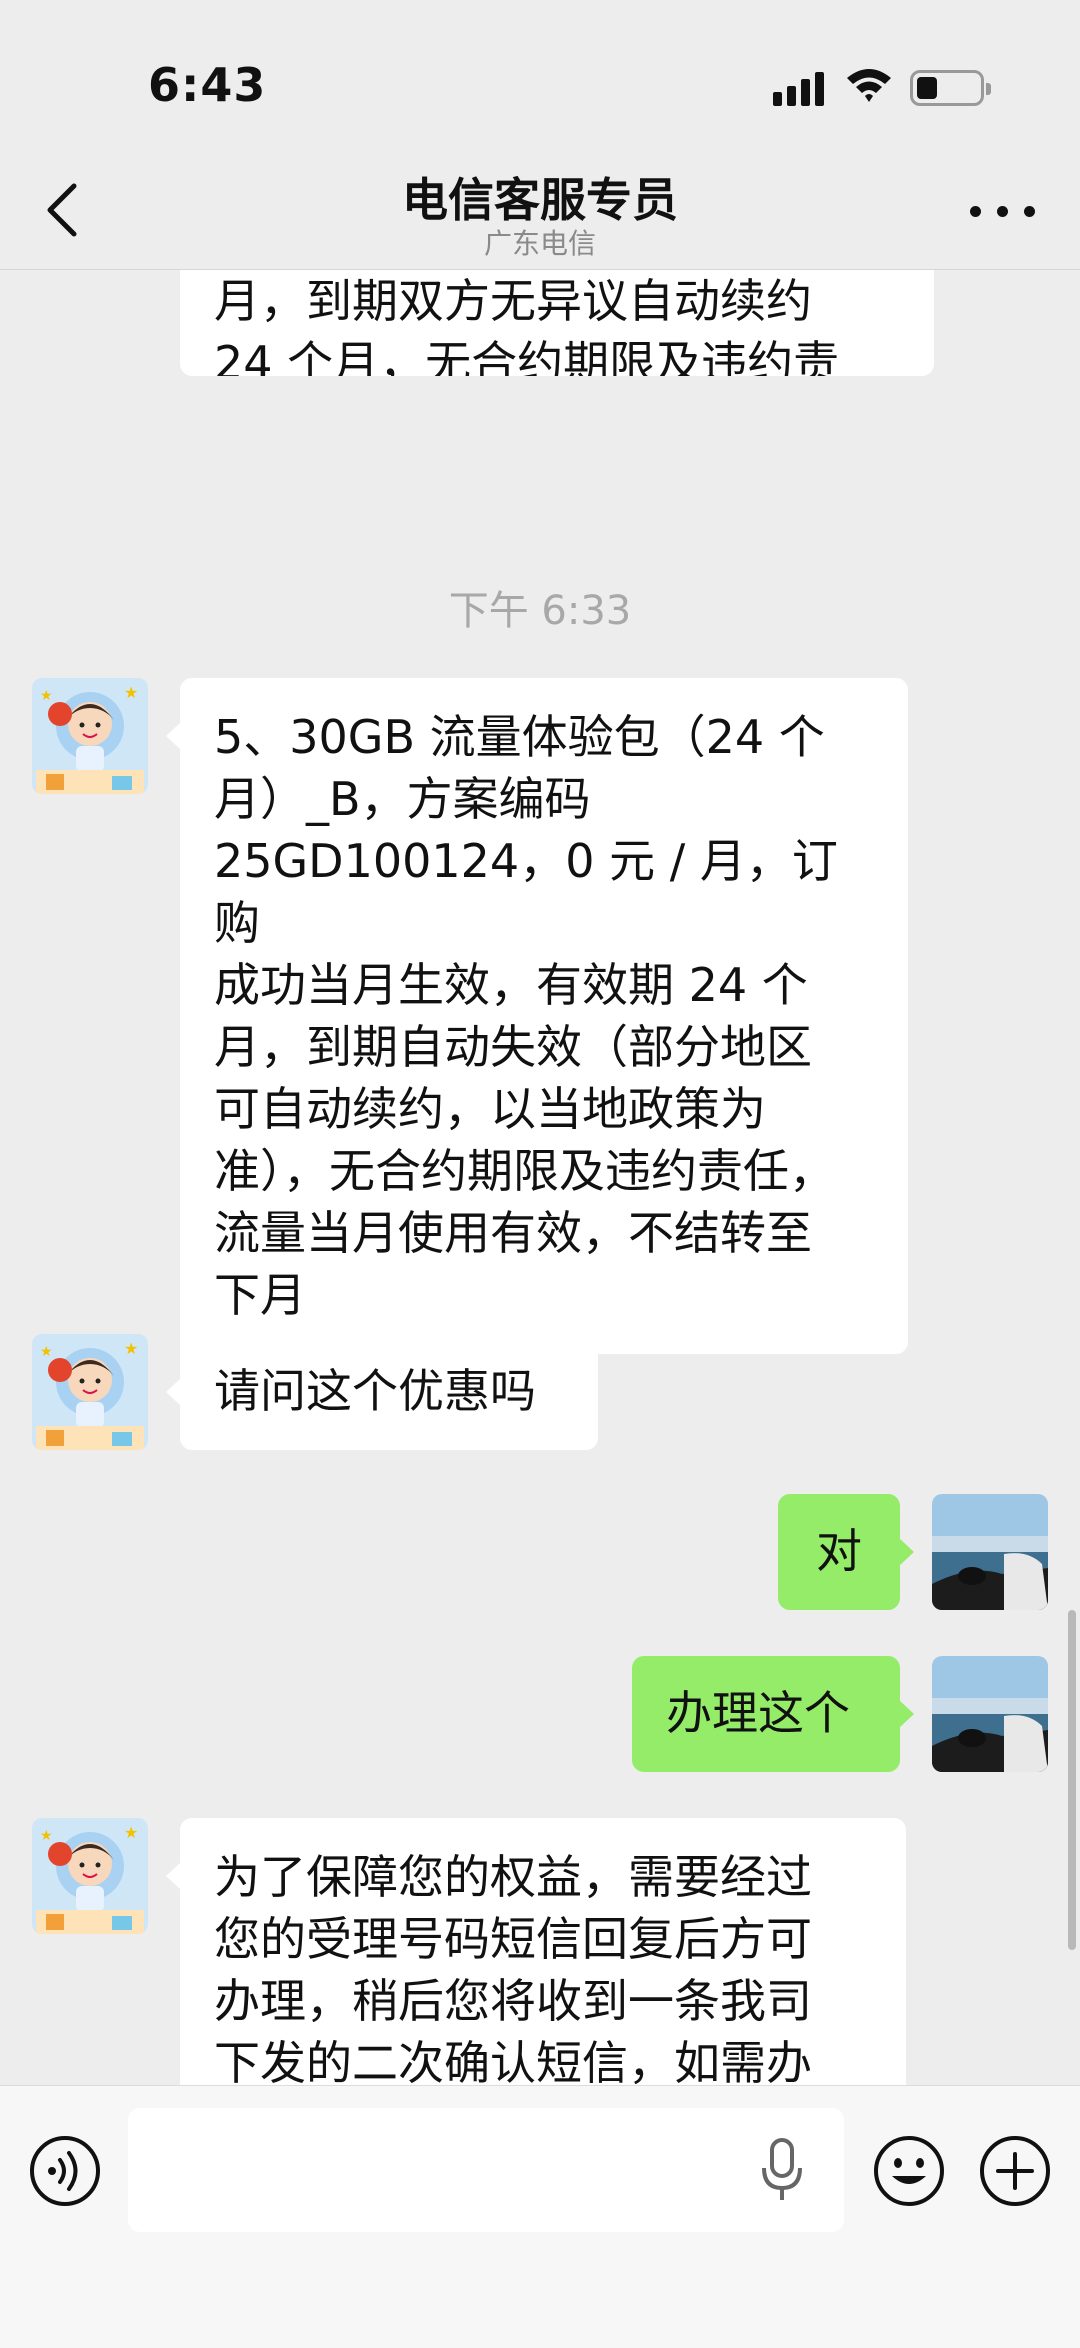  What do you see at coordinates (540, 611) in the screenshot?
I see `message-timestamp: 下午 6:33` at bounding box center [540, 611].